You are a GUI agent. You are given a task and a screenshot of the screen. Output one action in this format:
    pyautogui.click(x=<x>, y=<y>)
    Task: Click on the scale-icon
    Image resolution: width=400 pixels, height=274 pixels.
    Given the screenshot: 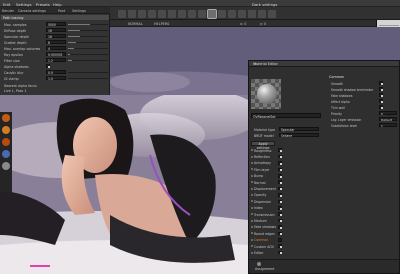 What is the action you would take?
    pyautogui.click(x=152, y=13)
    